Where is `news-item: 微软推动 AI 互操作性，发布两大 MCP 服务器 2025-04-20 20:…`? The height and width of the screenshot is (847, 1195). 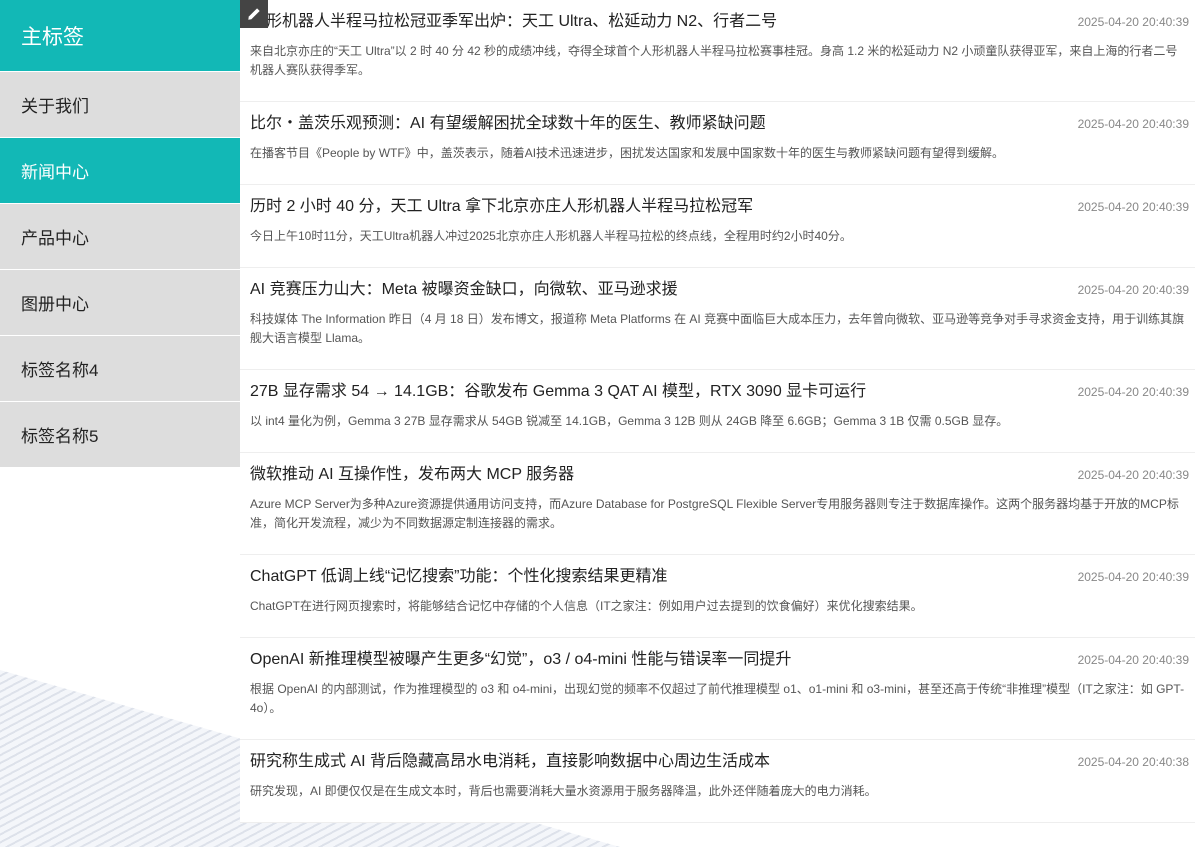 news-item: 微软推动 AI 互操作性，发布两大 MCP 服务器 2025-04-20 20:… is located at coordinates (717, 504).